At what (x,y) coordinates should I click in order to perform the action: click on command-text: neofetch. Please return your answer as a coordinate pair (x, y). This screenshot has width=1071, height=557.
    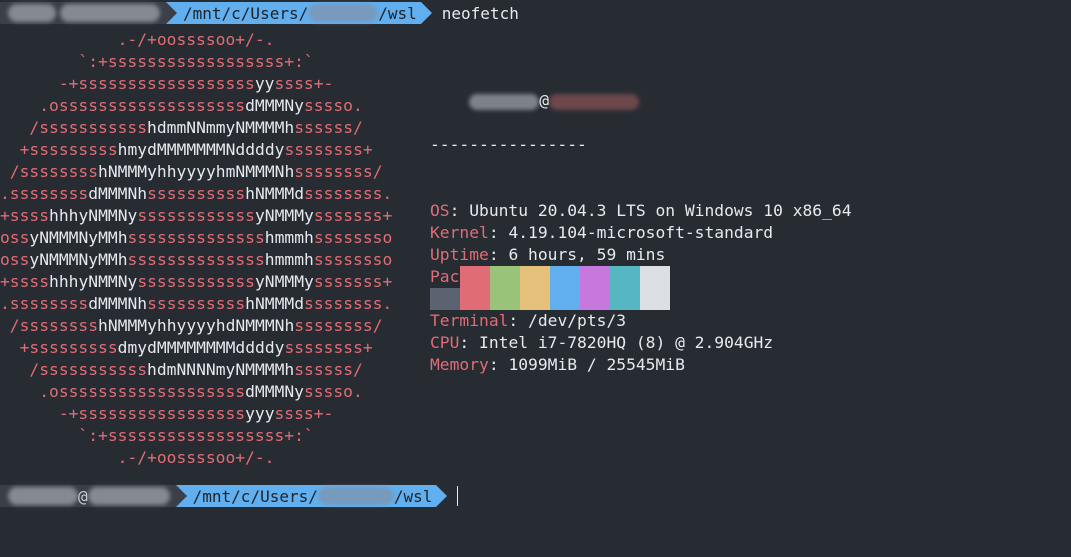
    Looking at the image, I should click on (480, 13).